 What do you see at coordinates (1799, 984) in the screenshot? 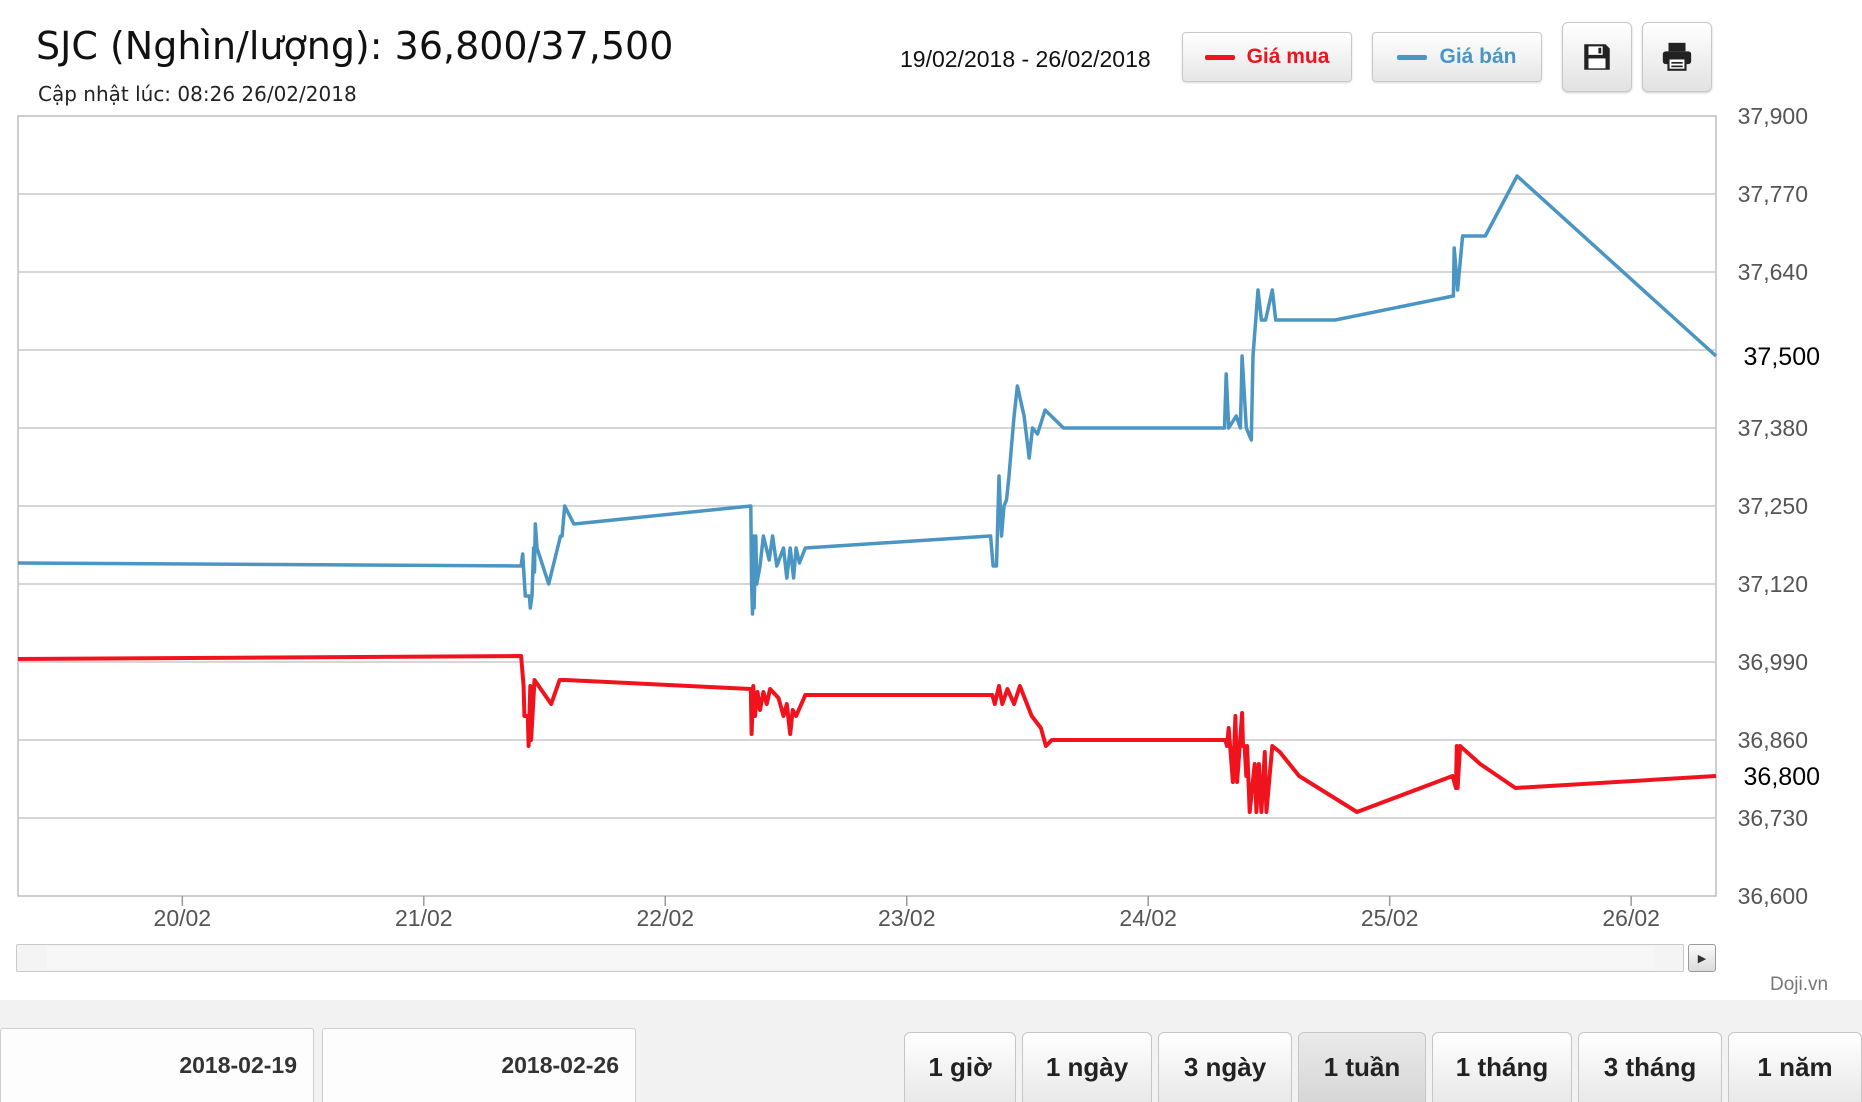
I see `credit-label: Doji.vn` at bounding box center [1799, 984].